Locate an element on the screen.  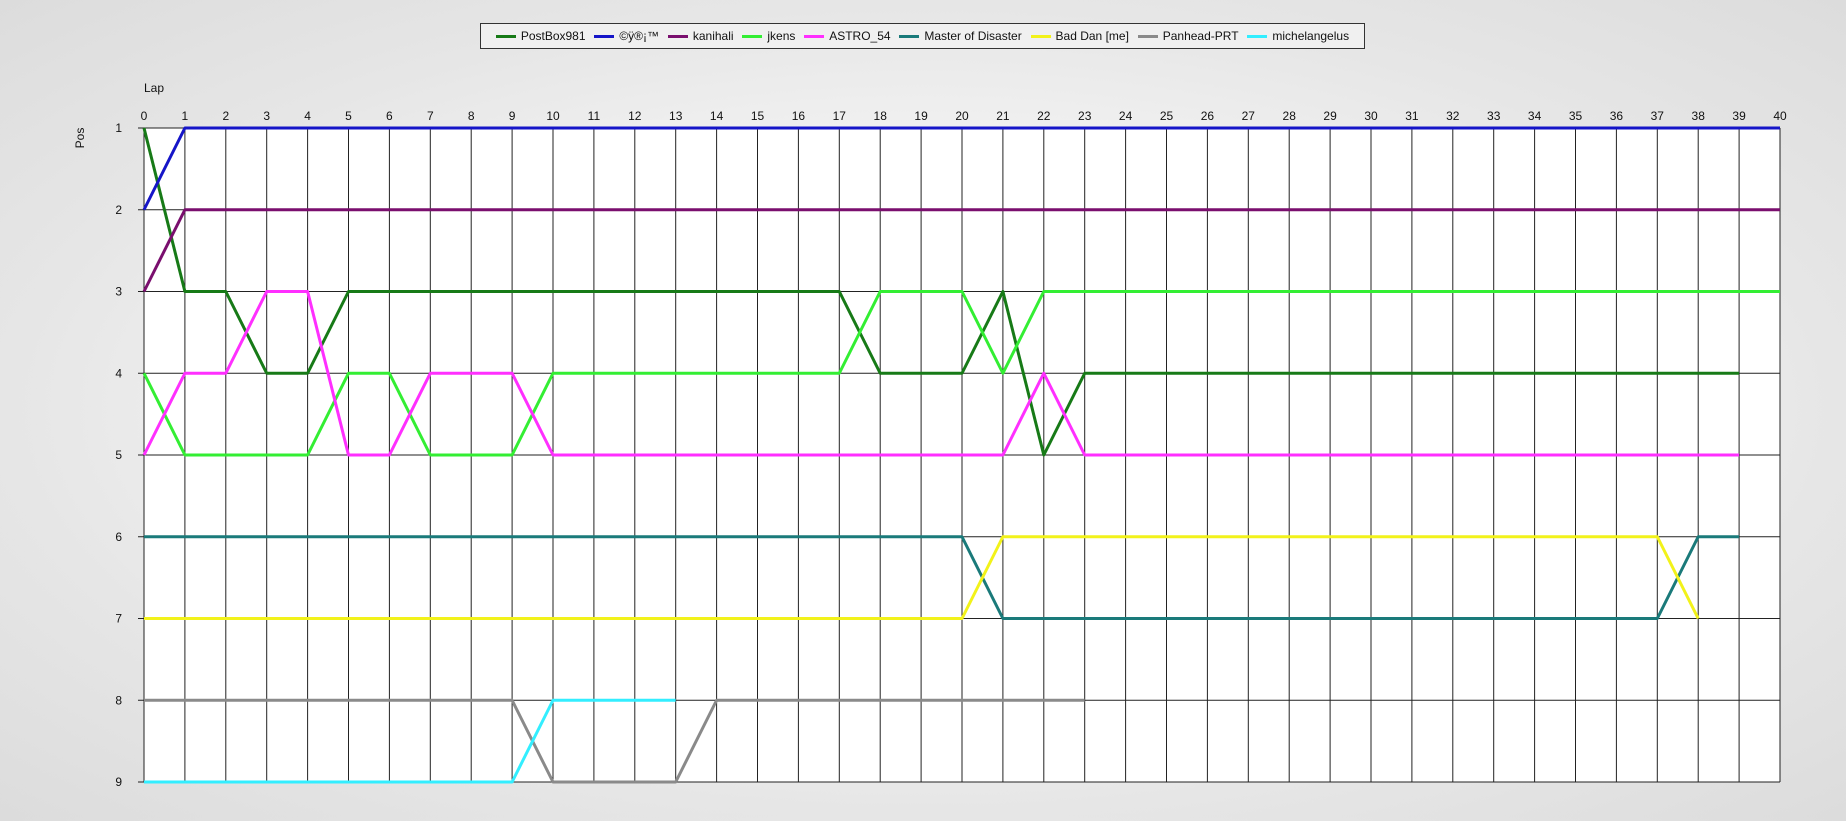
legend-label: Panhead-PRT is located at coordinates (1200, 36).